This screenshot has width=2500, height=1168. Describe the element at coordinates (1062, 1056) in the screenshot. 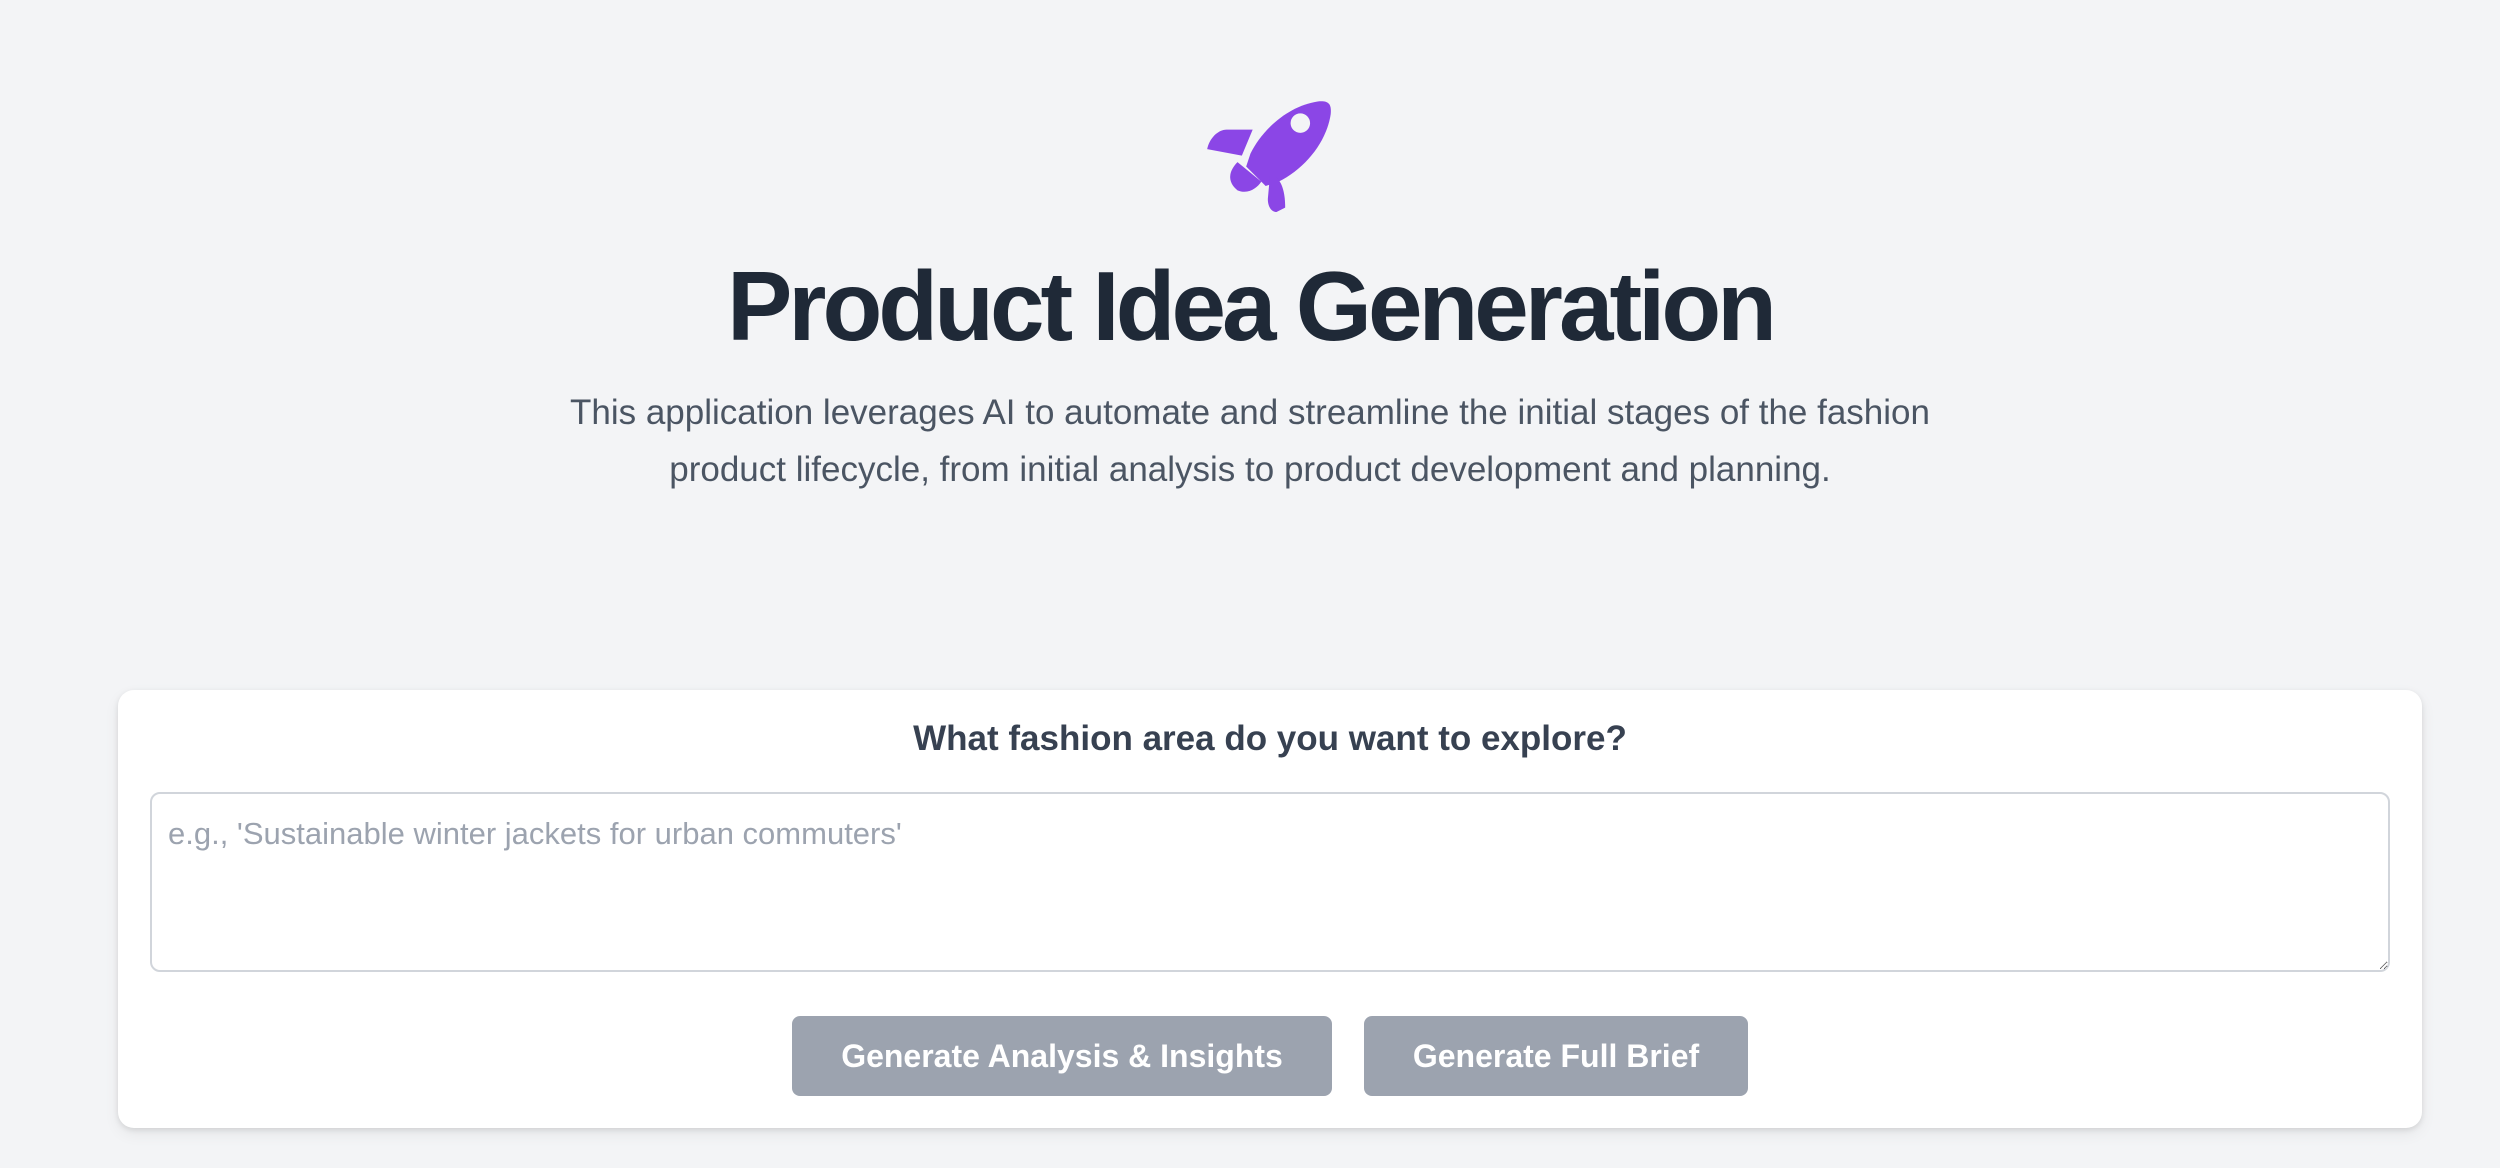

I see `generate-analysis-button: Generate Analysis & Insights` at that location.